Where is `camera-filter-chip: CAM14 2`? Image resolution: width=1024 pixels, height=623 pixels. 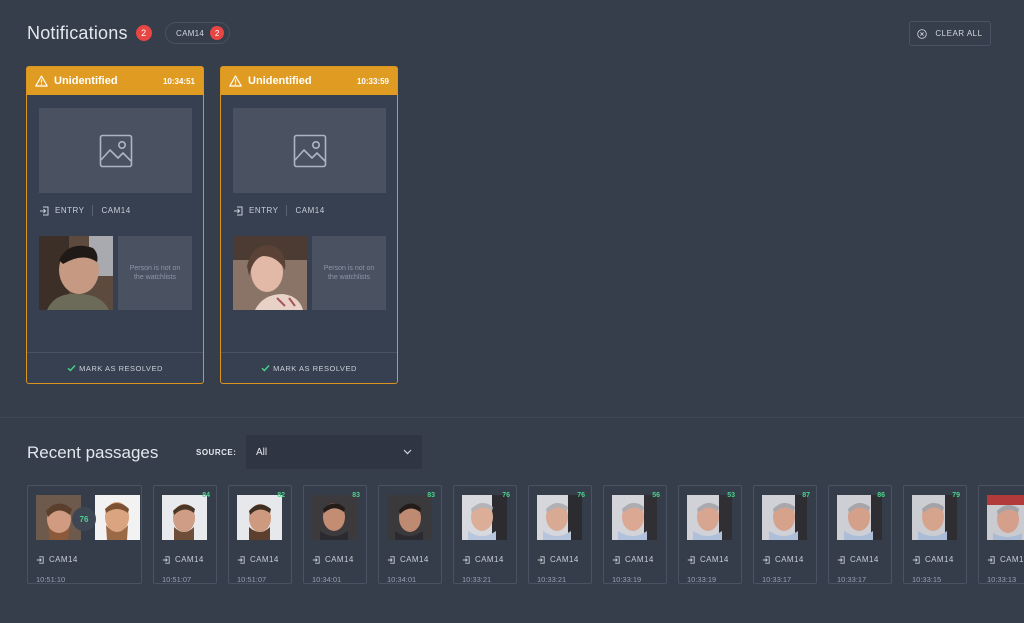
camera-filter-chip: CAM14 2 is located at coordinates (198, 33).